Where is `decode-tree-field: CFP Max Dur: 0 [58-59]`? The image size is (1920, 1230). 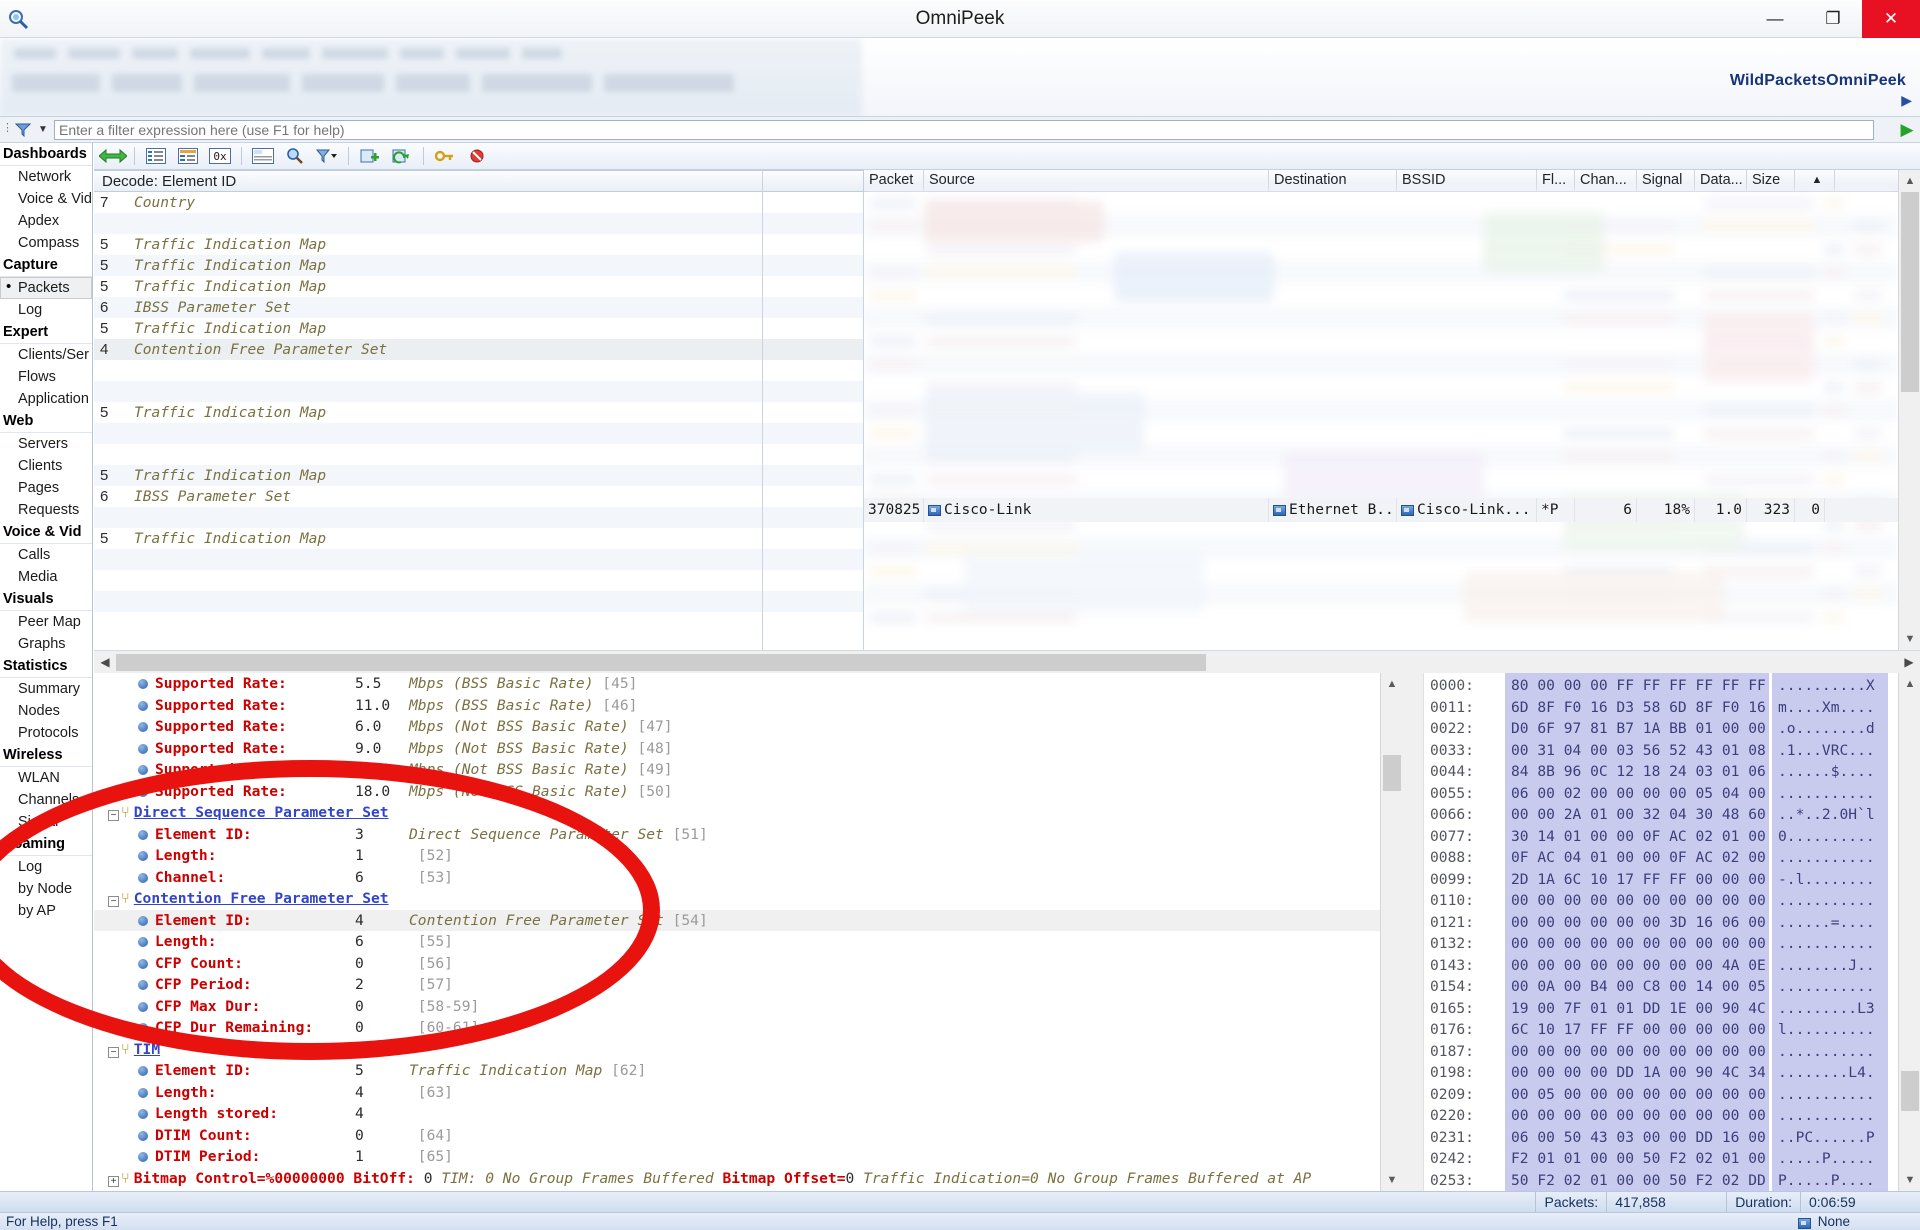
decode-tree-field: CFP Max Dur: 0 [58-59] is located at coordinates (747, 1007).